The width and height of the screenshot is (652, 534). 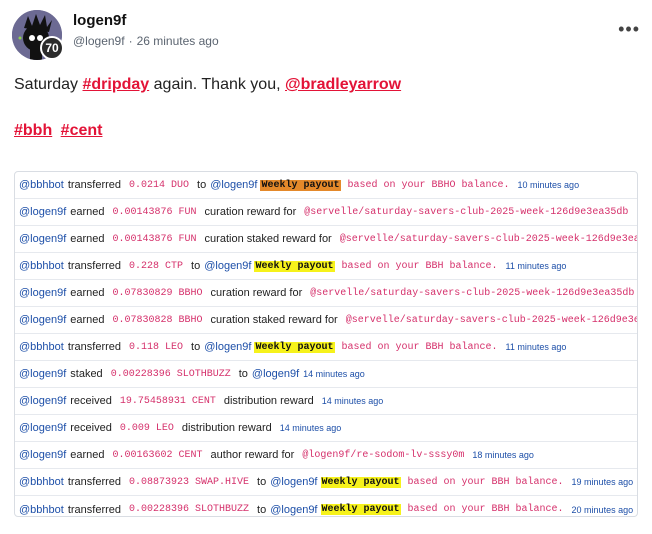 What do you see at coordinates (33, 130) in the screenshot?
I see `hashtag-bbh: #bbh` at bounding box center [33, 130].